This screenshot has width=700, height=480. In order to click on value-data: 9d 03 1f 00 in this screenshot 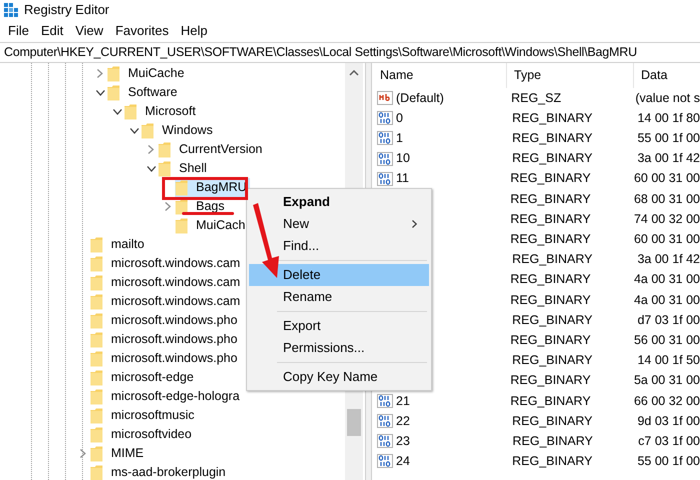, I will do `click(668, 421)`.